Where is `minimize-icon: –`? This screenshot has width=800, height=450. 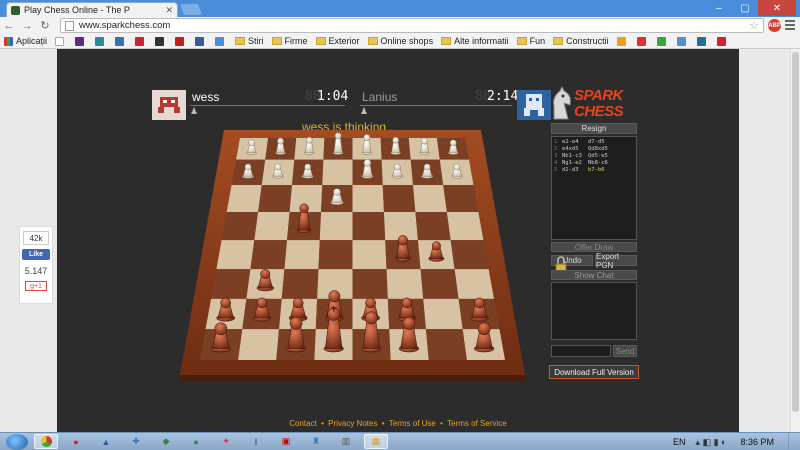 minimize-icon: – is located at coordinates (719, 8).